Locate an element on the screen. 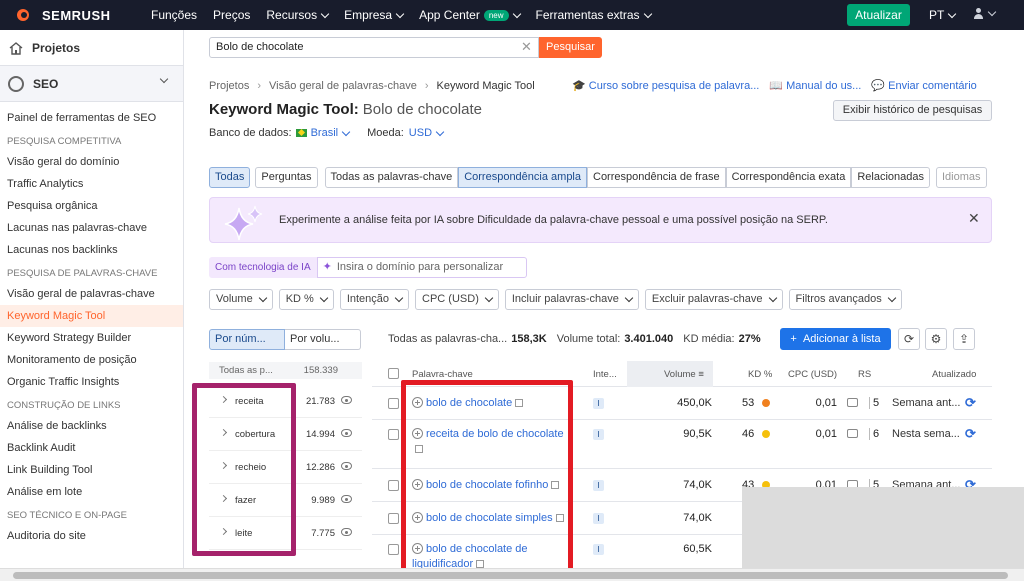  semrush-logo: SEMRUSH is located at coordinates (75, 15).